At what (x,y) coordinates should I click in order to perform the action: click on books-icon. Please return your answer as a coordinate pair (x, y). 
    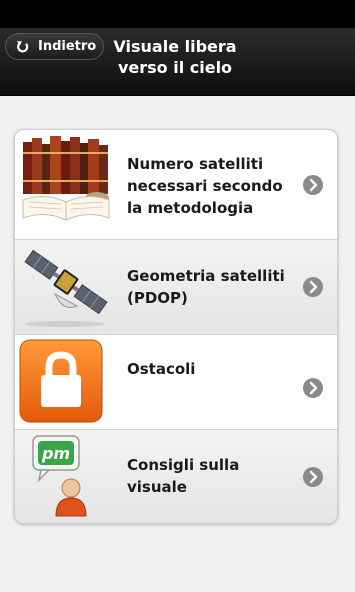
    Looking at the image, I should click on (66, 178).